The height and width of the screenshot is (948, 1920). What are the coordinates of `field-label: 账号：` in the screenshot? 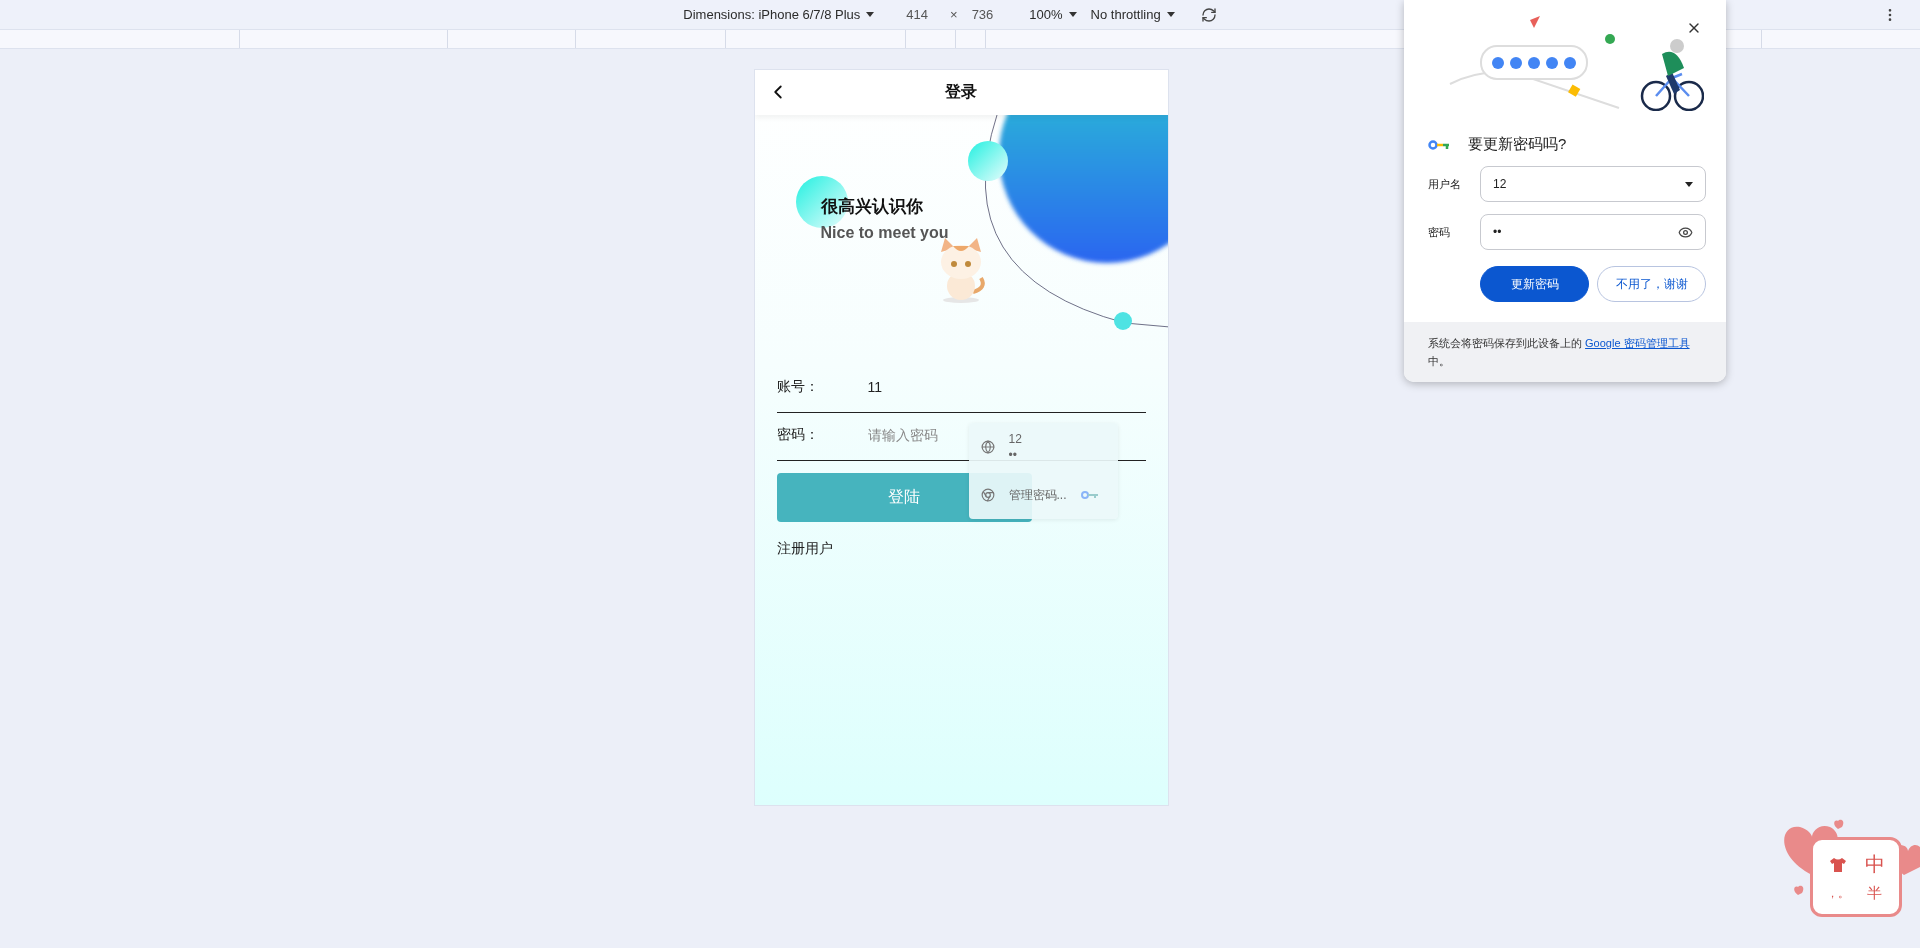 It's located at (798, 386).